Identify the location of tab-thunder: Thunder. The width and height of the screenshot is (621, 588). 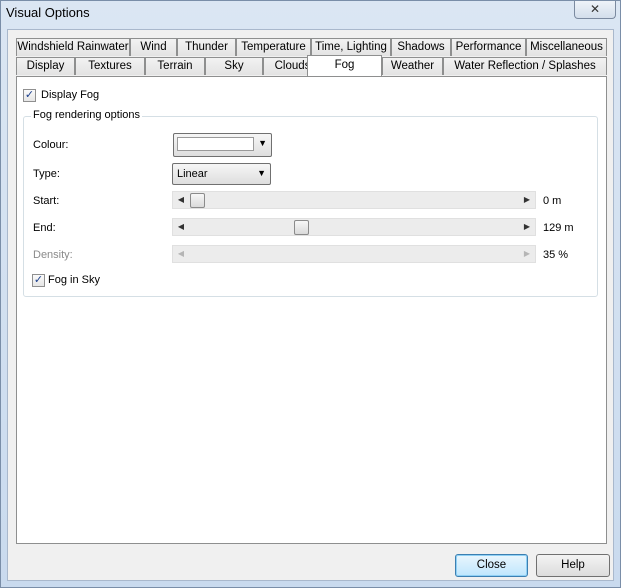
(206, 47).